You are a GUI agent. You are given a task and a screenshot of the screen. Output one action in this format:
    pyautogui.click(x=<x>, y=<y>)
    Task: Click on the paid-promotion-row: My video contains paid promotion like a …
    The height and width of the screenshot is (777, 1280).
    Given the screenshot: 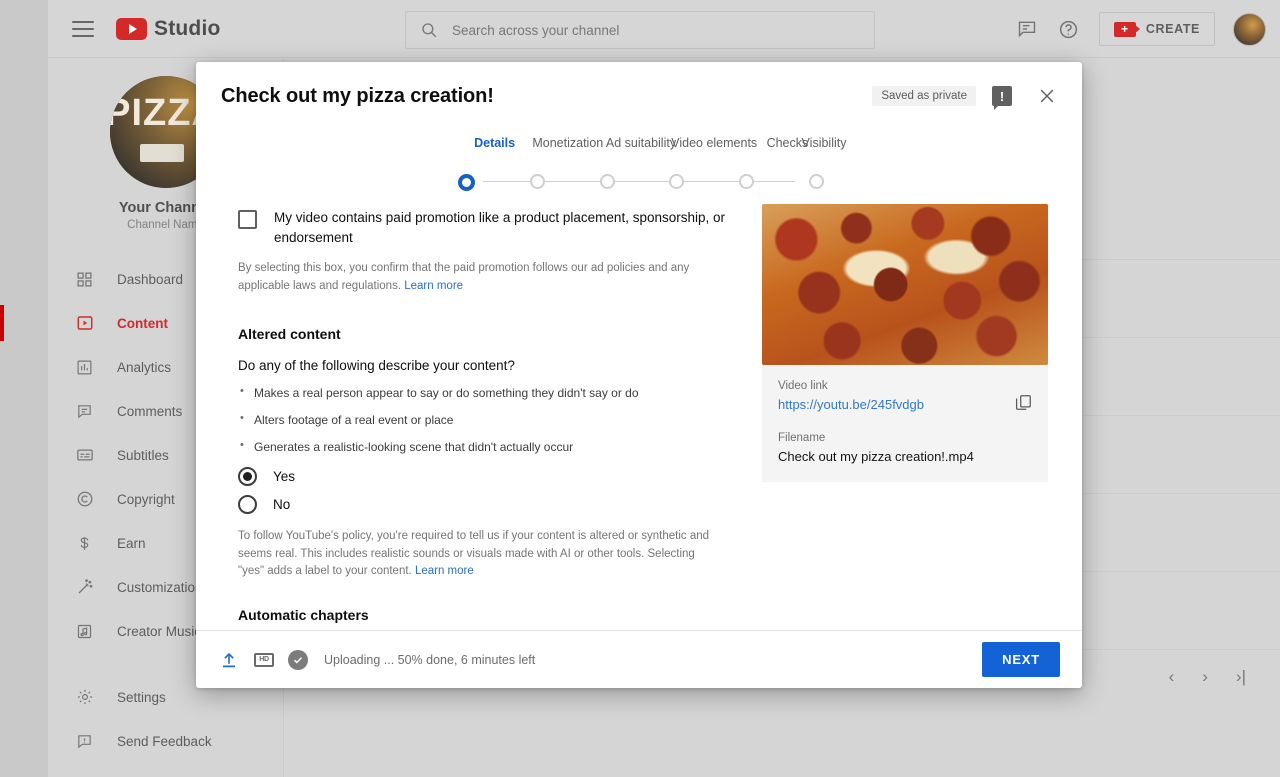 What is the action you would take?
    pyautogui.click(x=500, y=227)
    